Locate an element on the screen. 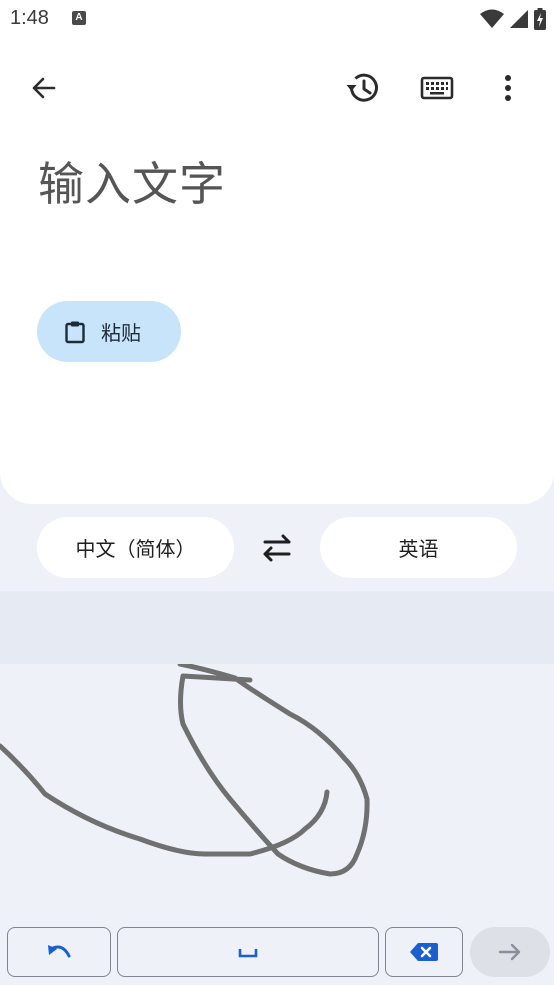 Image resolution: width=554 pixels, height=985 pixels. target-language-label: 英语 is located at coordinates (418, 549).